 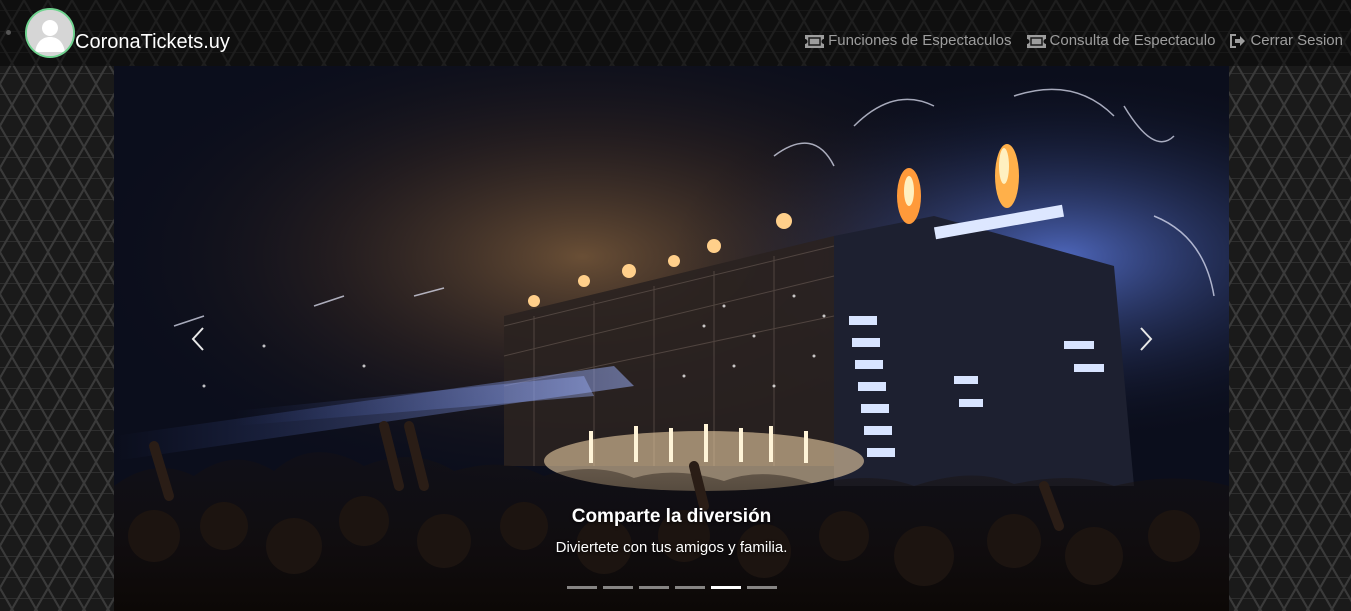 I want to click on chevron-right-icon, so click(x=1146, y=339).